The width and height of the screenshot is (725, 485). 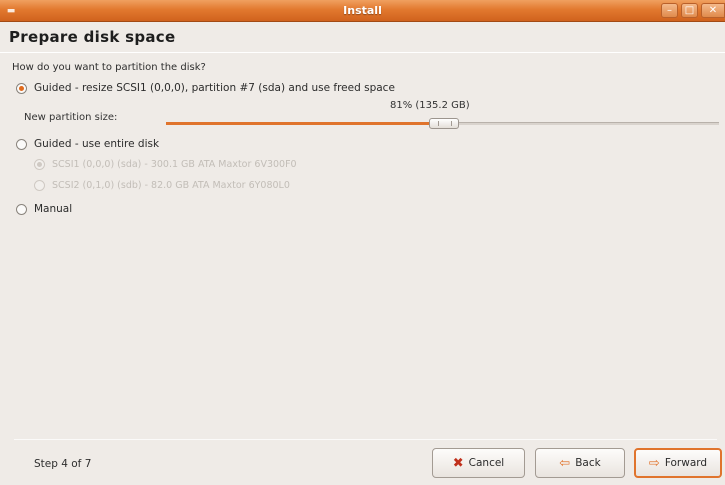 What do you see at coordinates (362, 52) in the screenshot?
I see `title-divider` at bounding box center [362, 52].